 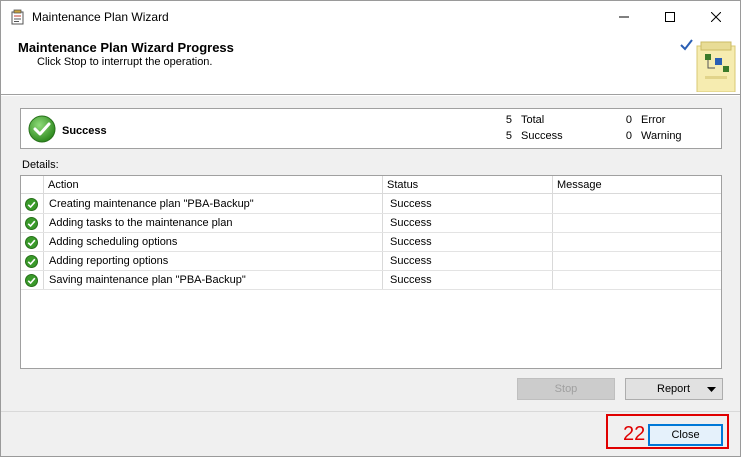 I want to click on row-action: Creating maintenance plan "PBA-Backup", so click(x=151, y=204).